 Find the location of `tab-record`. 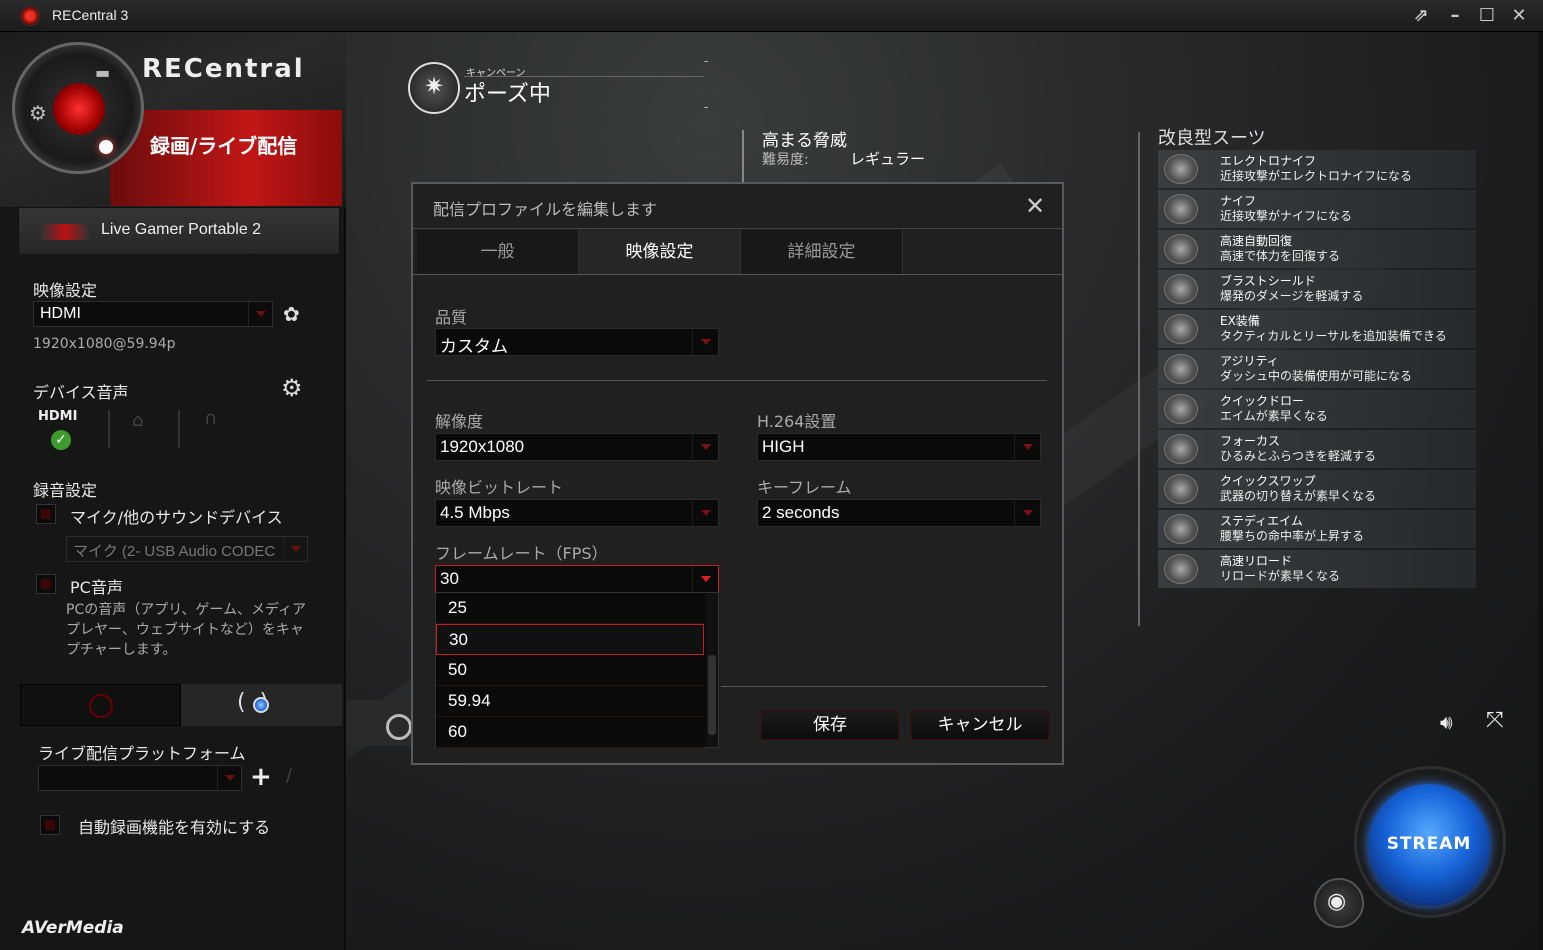

tab-record is located at coordinates (100, 705).